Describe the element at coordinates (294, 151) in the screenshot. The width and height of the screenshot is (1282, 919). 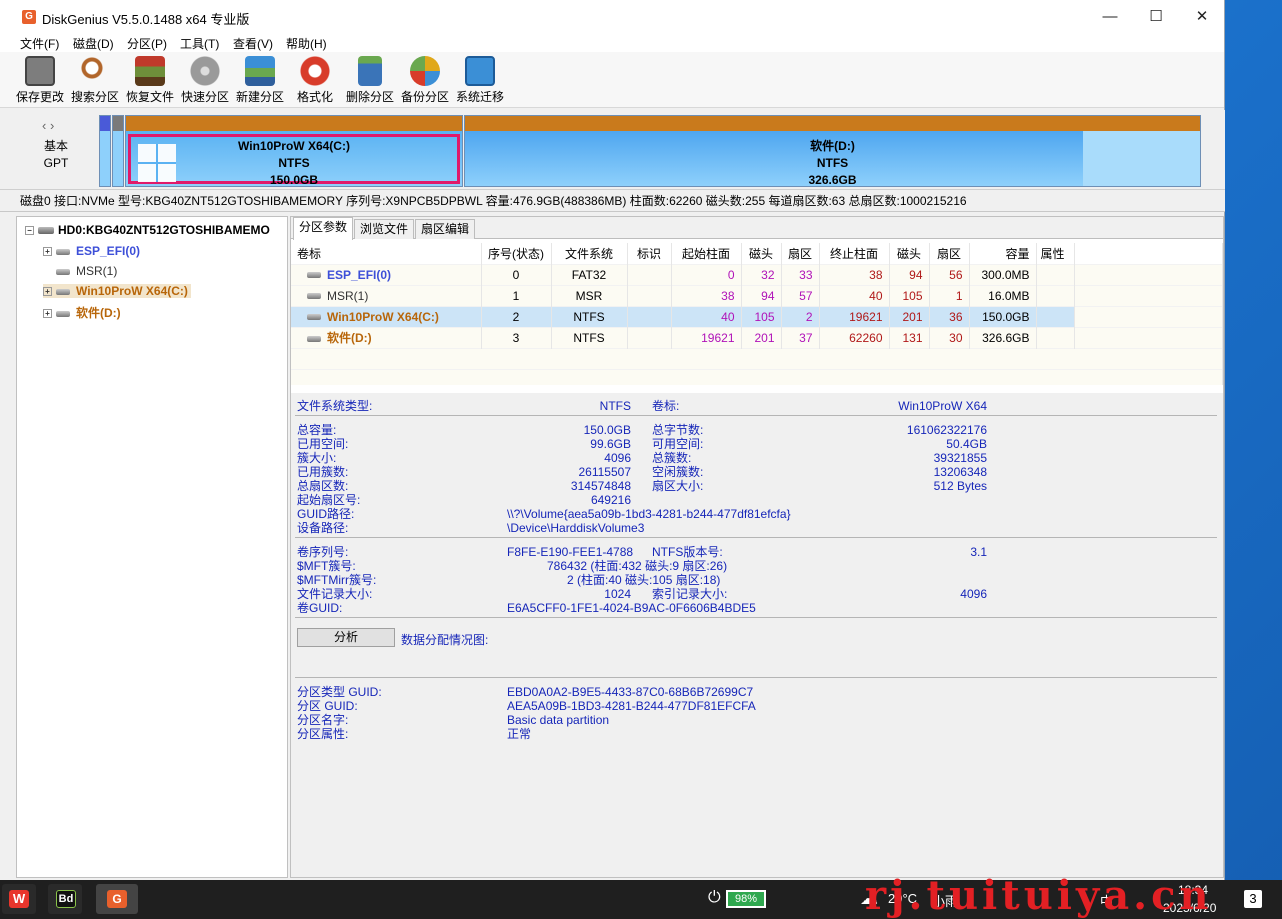
I see `segment-c: Win10ProW X64(C:) NTFS 150.0GB` at that location.